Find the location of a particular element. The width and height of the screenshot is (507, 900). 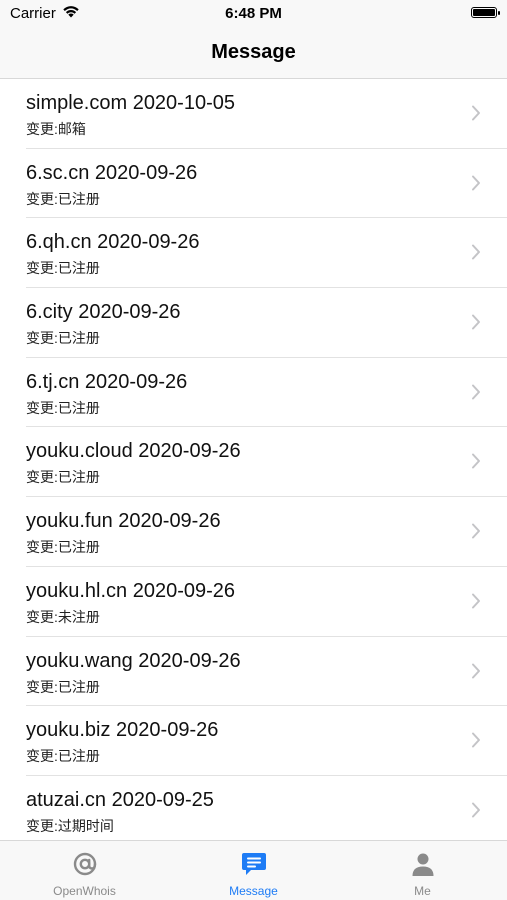

battery-level is located at coordinates (484, 12).